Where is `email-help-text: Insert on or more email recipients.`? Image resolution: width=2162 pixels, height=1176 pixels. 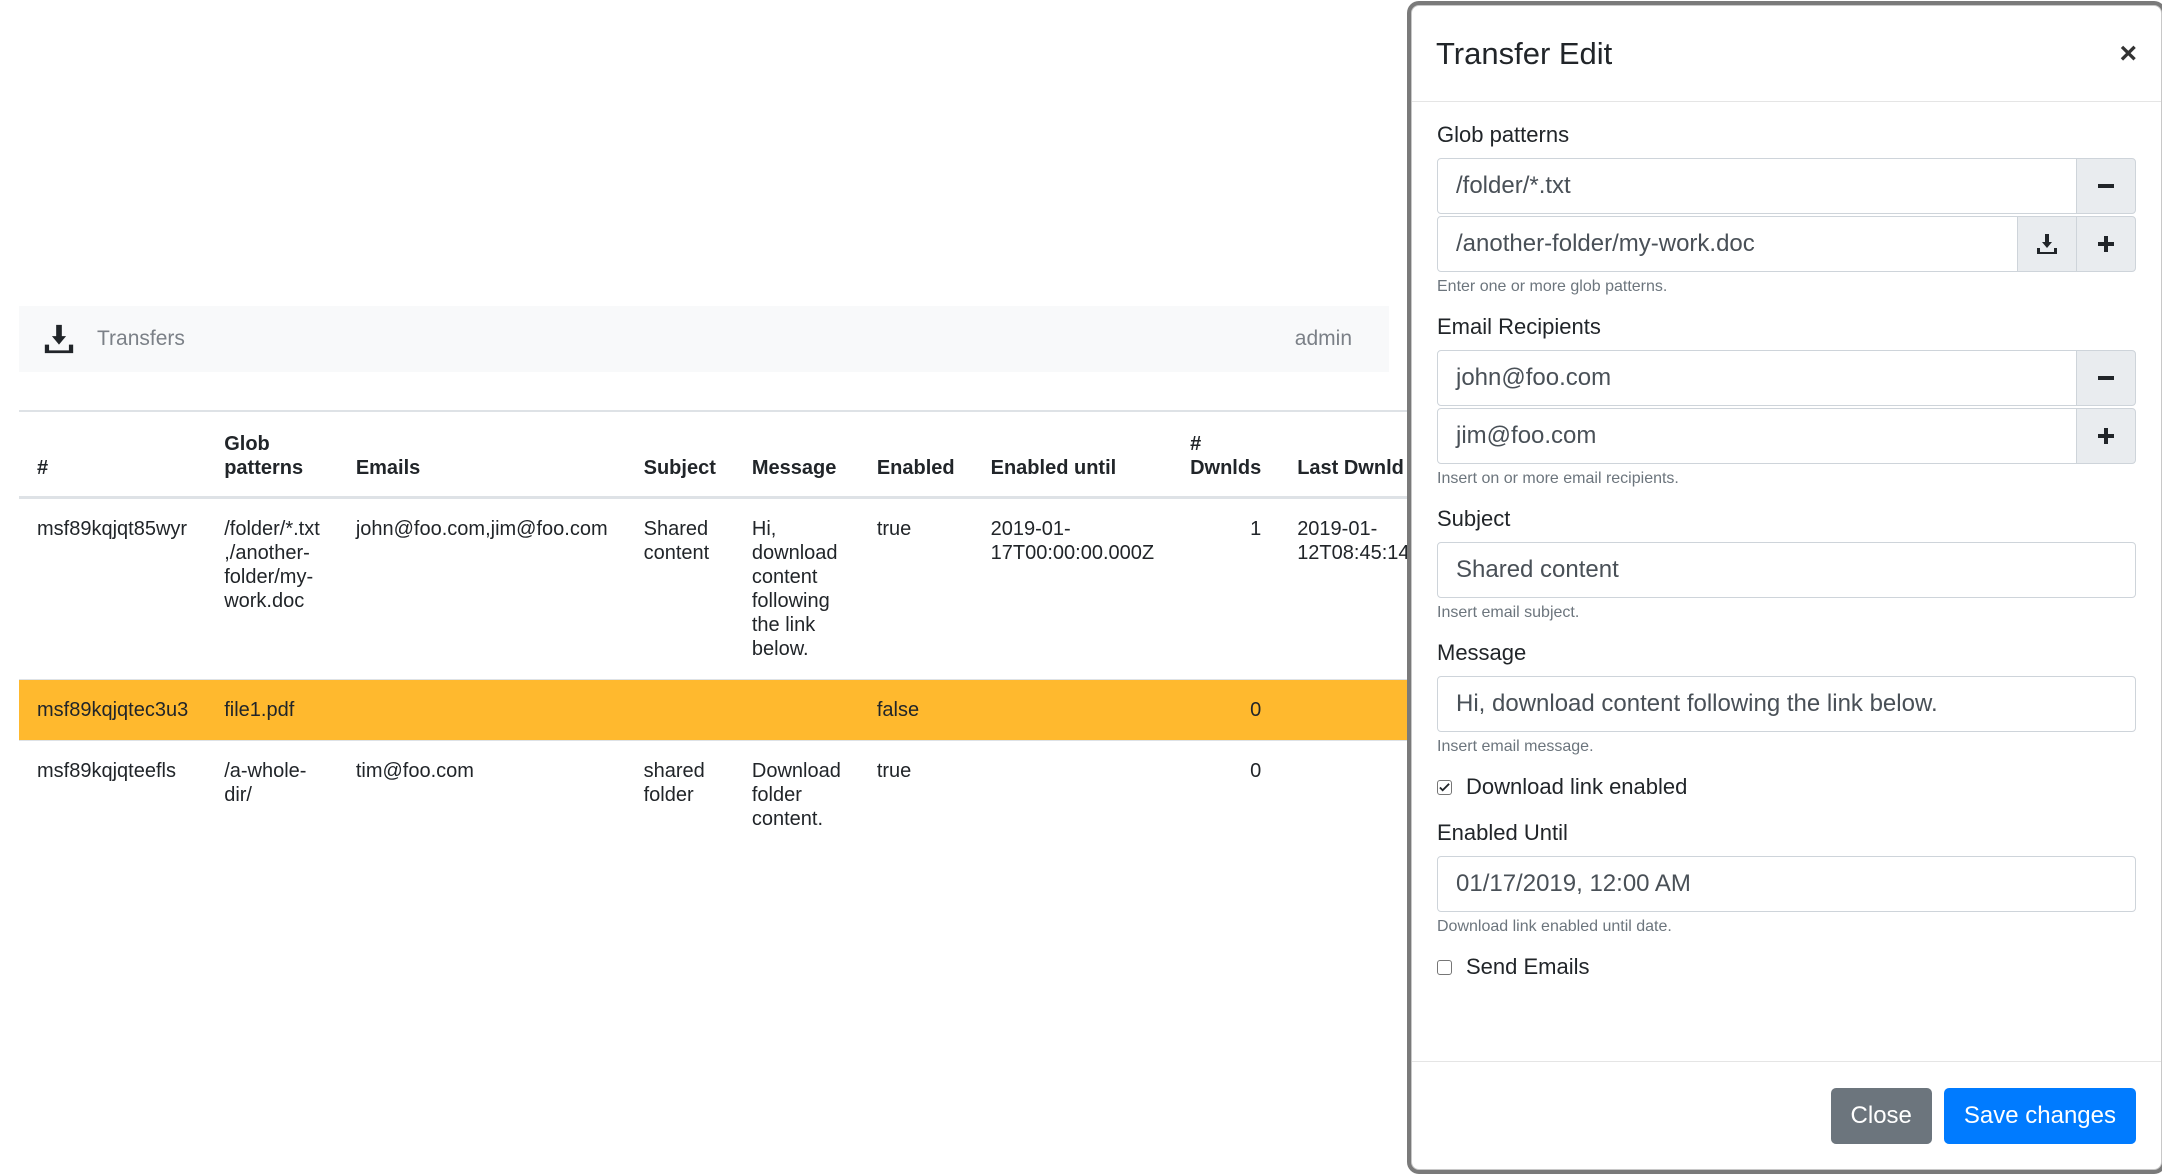
email-help-text: Insert on or more email recipients. is located at coordinates (1558, 478).